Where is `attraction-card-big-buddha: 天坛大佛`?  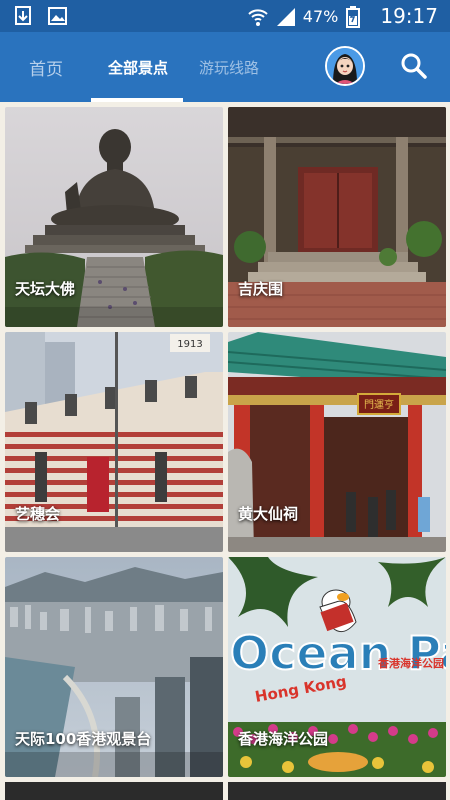 attraction-card-big-buddha: 天坛大佛 is located at coordinates (114, 217).